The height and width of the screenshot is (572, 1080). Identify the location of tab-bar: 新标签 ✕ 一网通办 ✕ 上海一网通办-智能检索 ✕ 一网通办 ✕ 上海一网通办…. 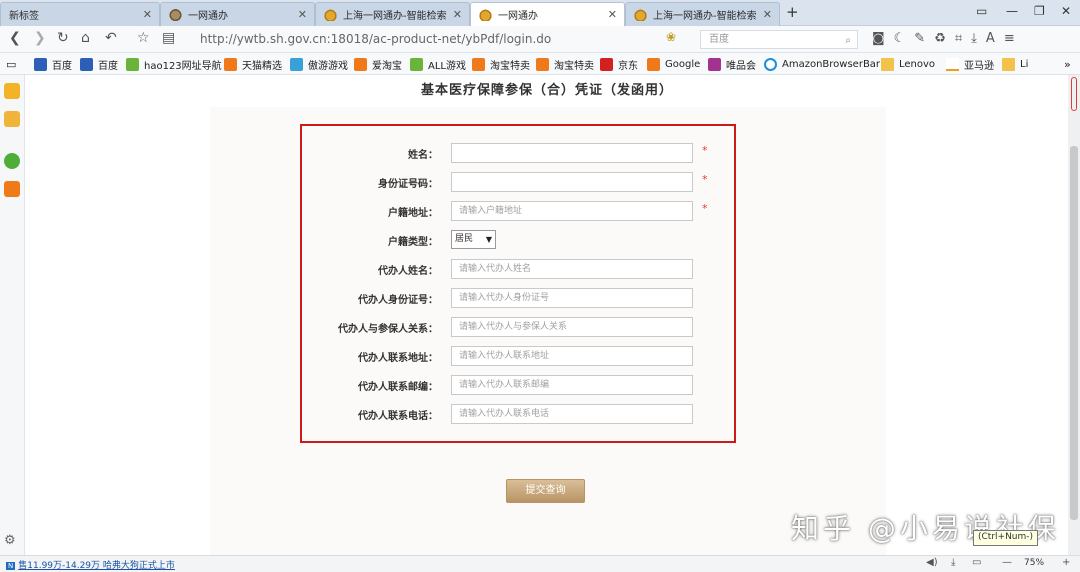
(540, 13).